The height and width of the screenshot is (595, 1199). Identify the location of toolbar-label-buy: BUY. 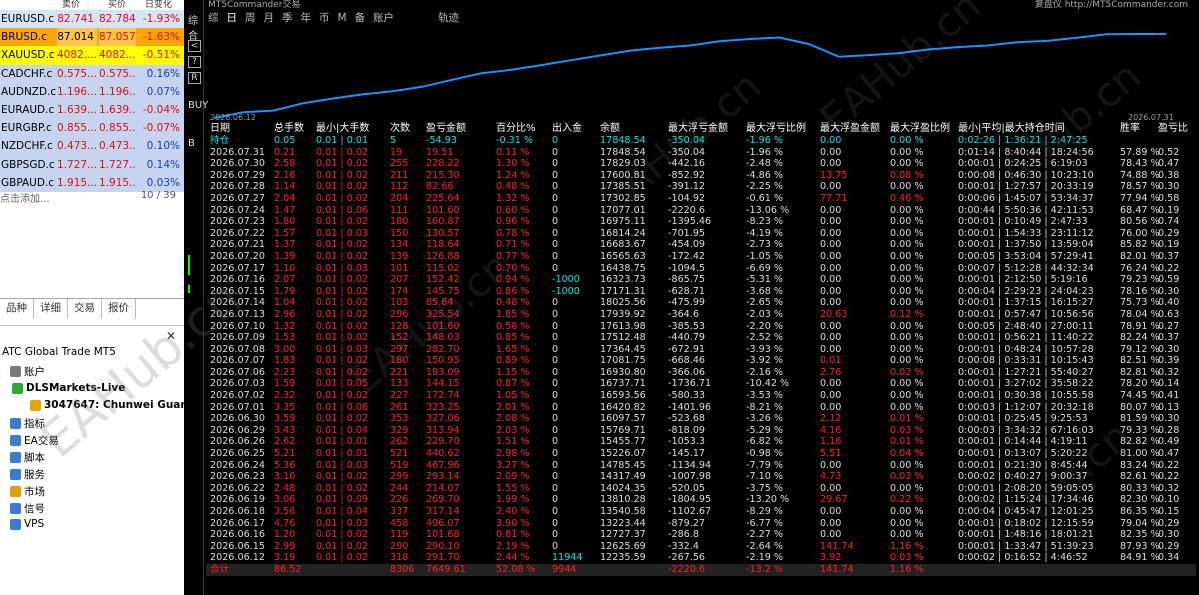
(198, 105).